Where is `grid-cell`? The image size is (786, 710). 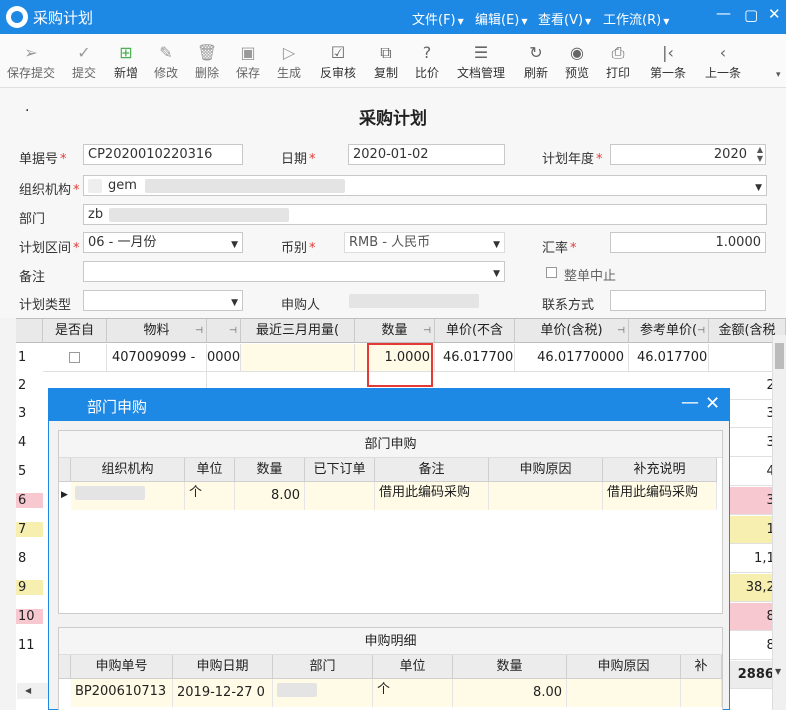 grid-cell is located at coordinates (75, 358).